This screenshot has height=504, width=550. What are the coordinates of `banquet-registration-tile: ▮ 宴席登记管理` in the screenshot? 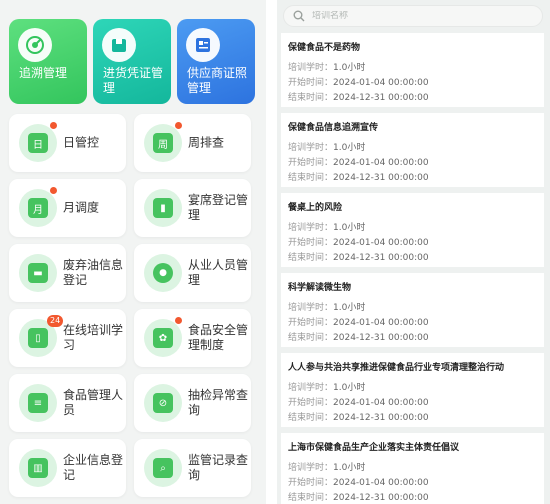 It's located at (192, 208).